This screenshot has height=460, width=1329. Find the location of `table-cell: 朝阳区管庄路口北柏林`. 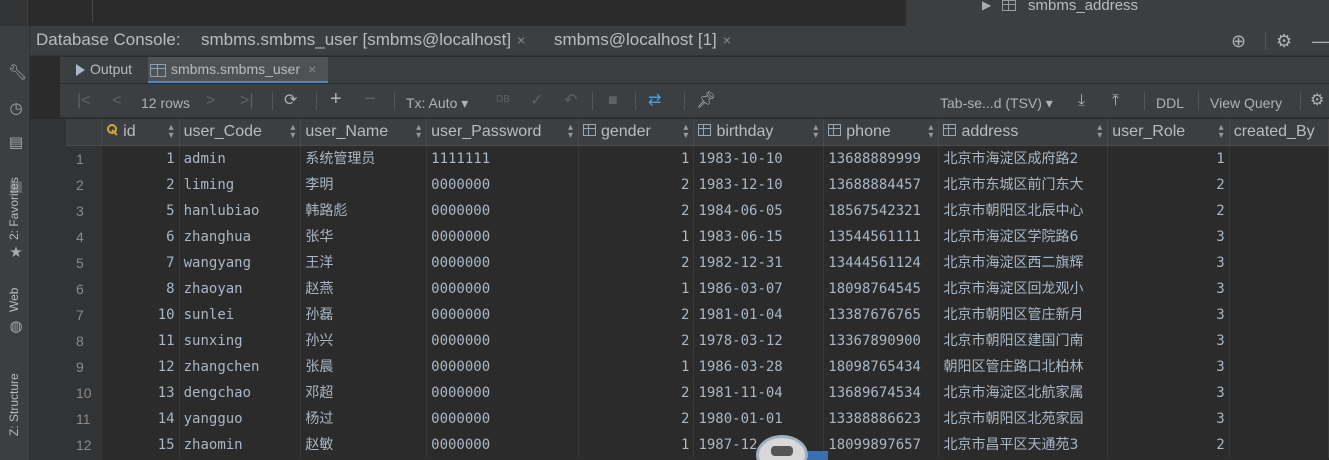

table-cell: 朝阳区管庄路口北柏林 is located at coordinates (1023, 366).